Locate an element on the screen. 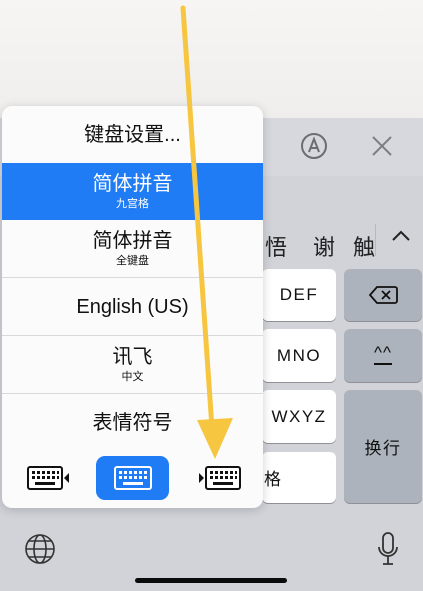 The image size is (423, 591). key-mno-label: MNO is located at coordinates (299, 355).